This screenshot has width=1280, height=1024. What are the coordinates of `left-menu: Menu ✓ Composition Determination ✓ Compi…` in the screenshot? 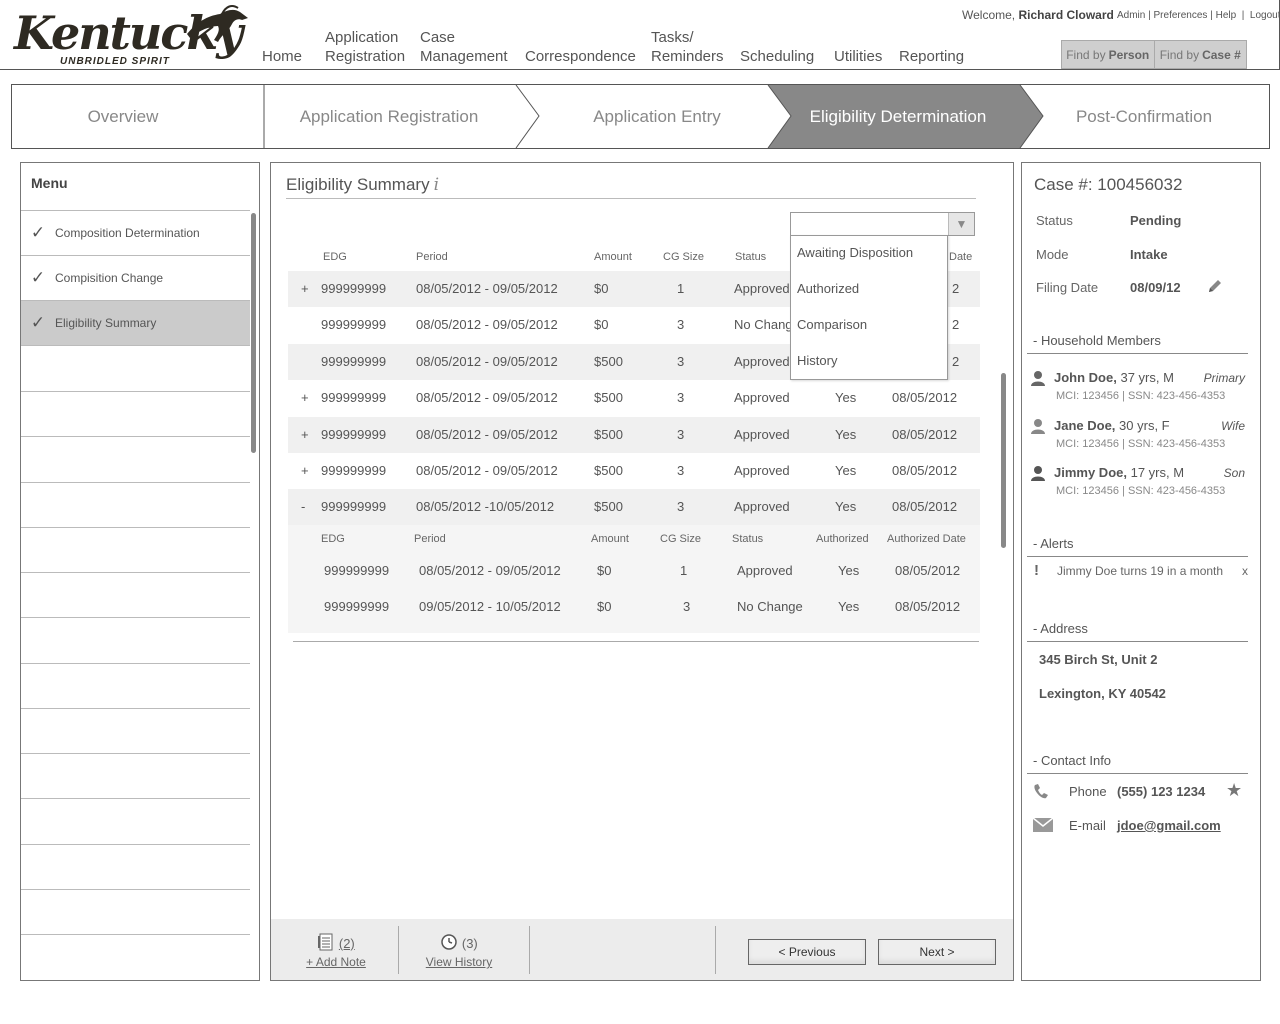 It's located at (140, 571).